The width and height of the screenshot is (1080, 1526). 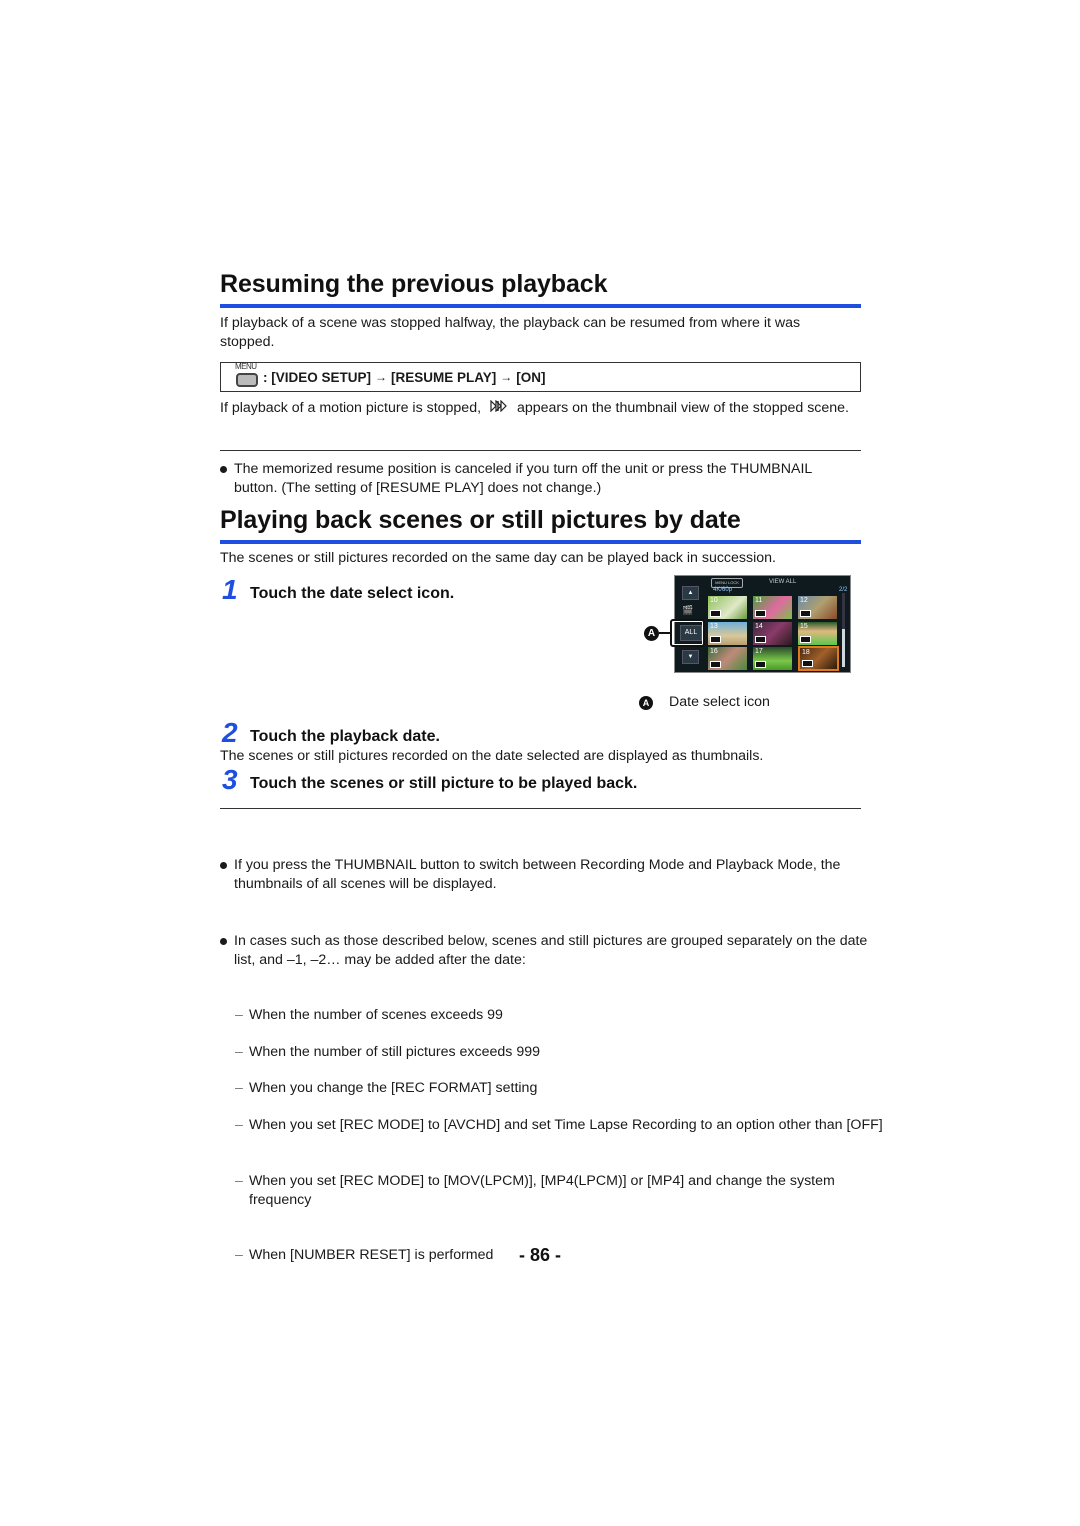 I want to click on view-all-label: VIEW ALL, so click(x=783, y=582).